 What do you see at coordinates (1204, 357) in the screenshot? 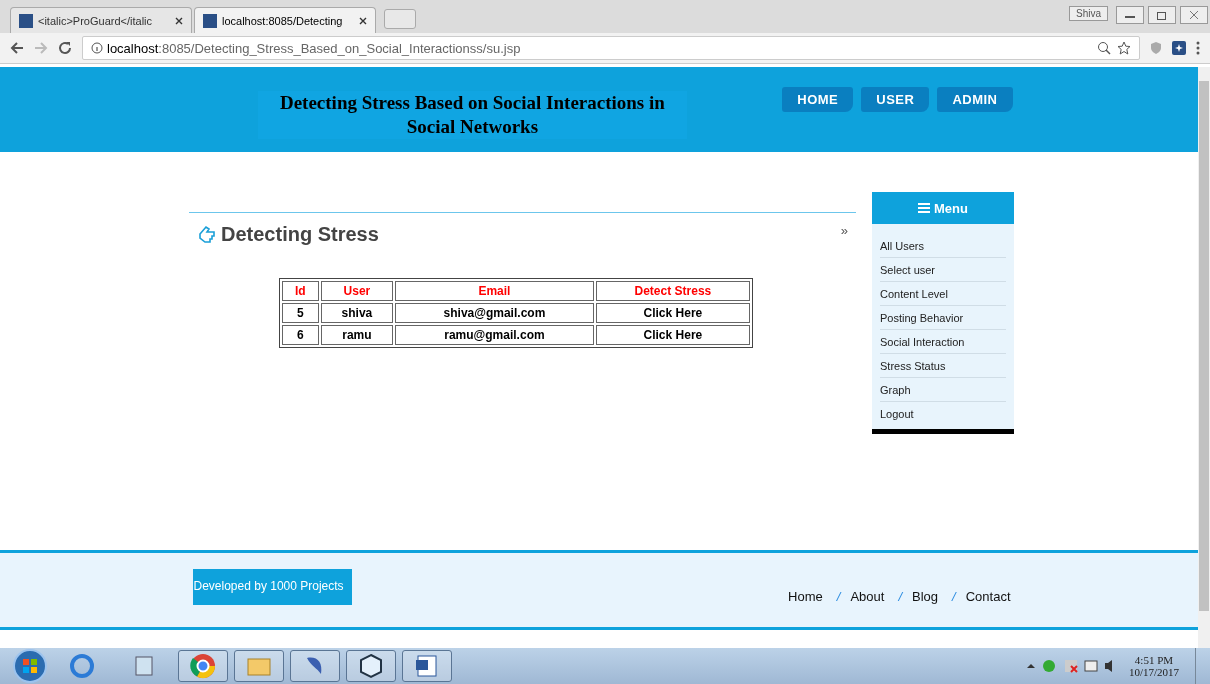
I see `scrollbar` at bounding box center [1204, 357].